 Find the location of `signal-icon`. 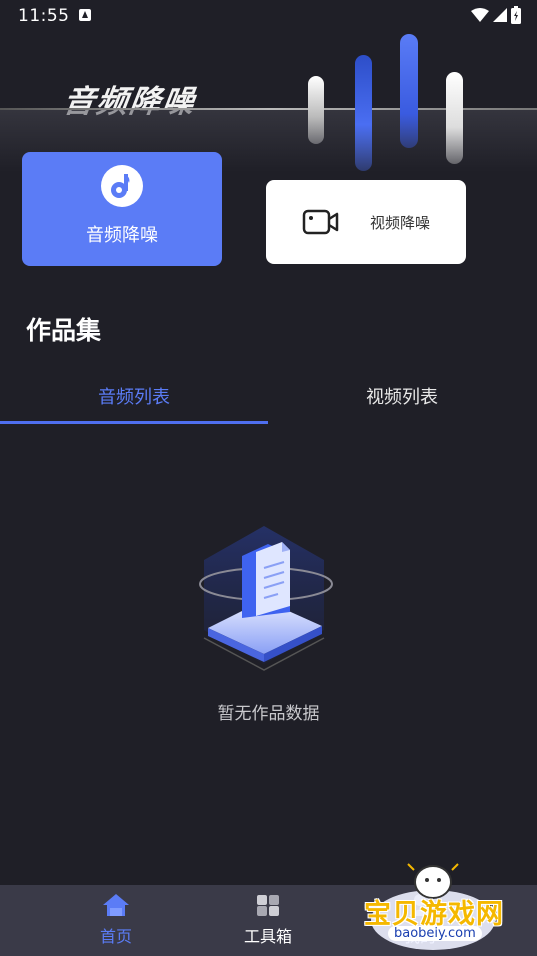

signal-icon is located at coordinates (500, 15).